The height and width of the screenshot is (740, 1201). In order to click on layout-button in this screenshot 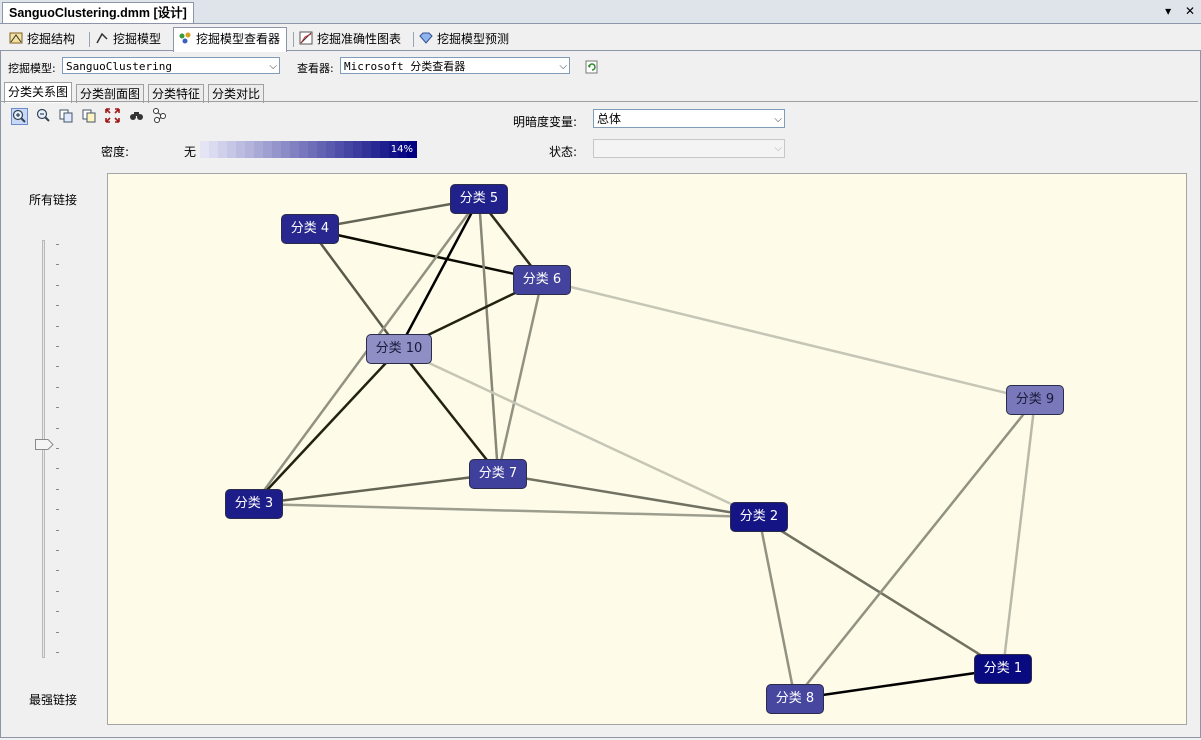, I will do `click(159, 116)`.